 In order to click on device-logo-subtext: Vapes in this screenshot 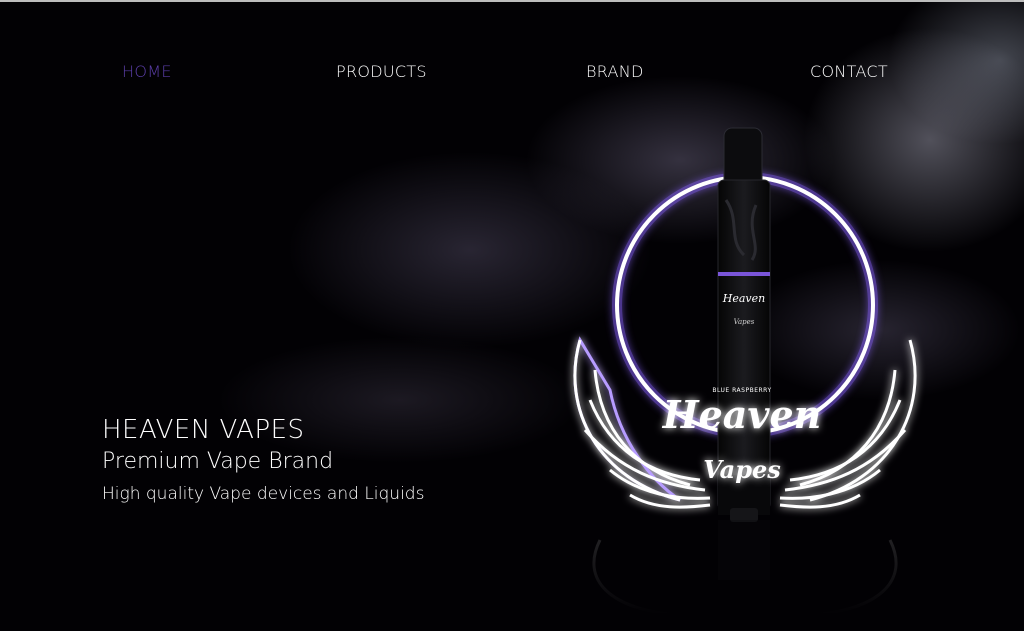, I will do `click(744, 322)`.